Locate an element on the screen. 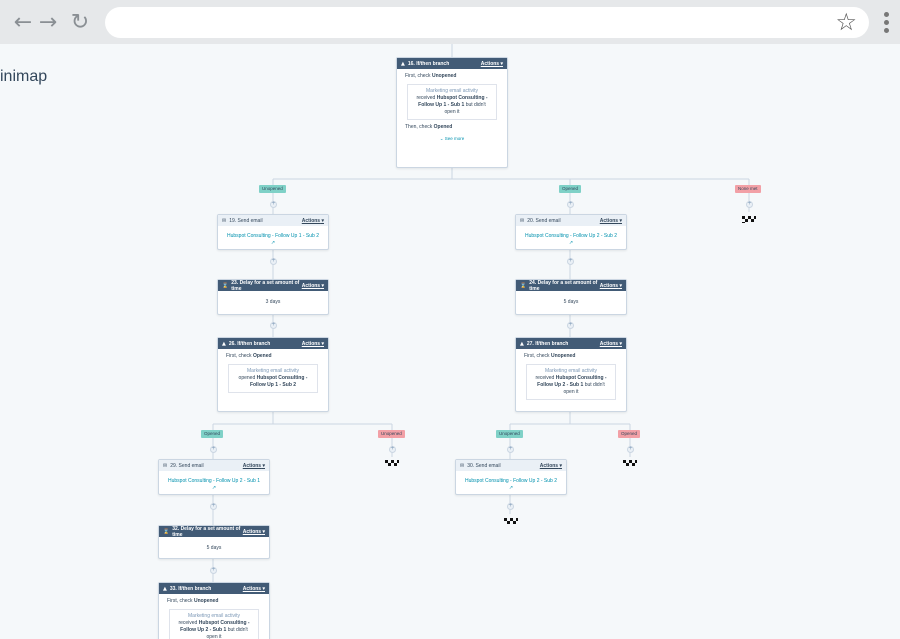  node-27-first-check: First, check Unopened is located at coordinates (550, 356).